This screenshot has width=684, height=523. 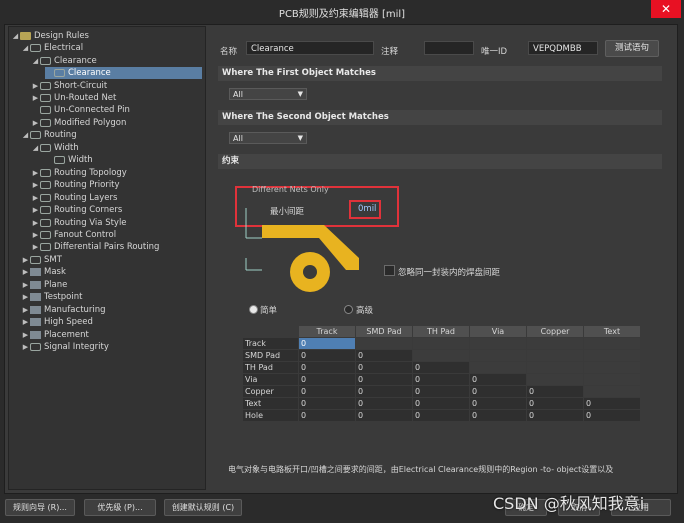 I want to click on tree-item-plane: ▶ Plane, so click(x=44, y=285).